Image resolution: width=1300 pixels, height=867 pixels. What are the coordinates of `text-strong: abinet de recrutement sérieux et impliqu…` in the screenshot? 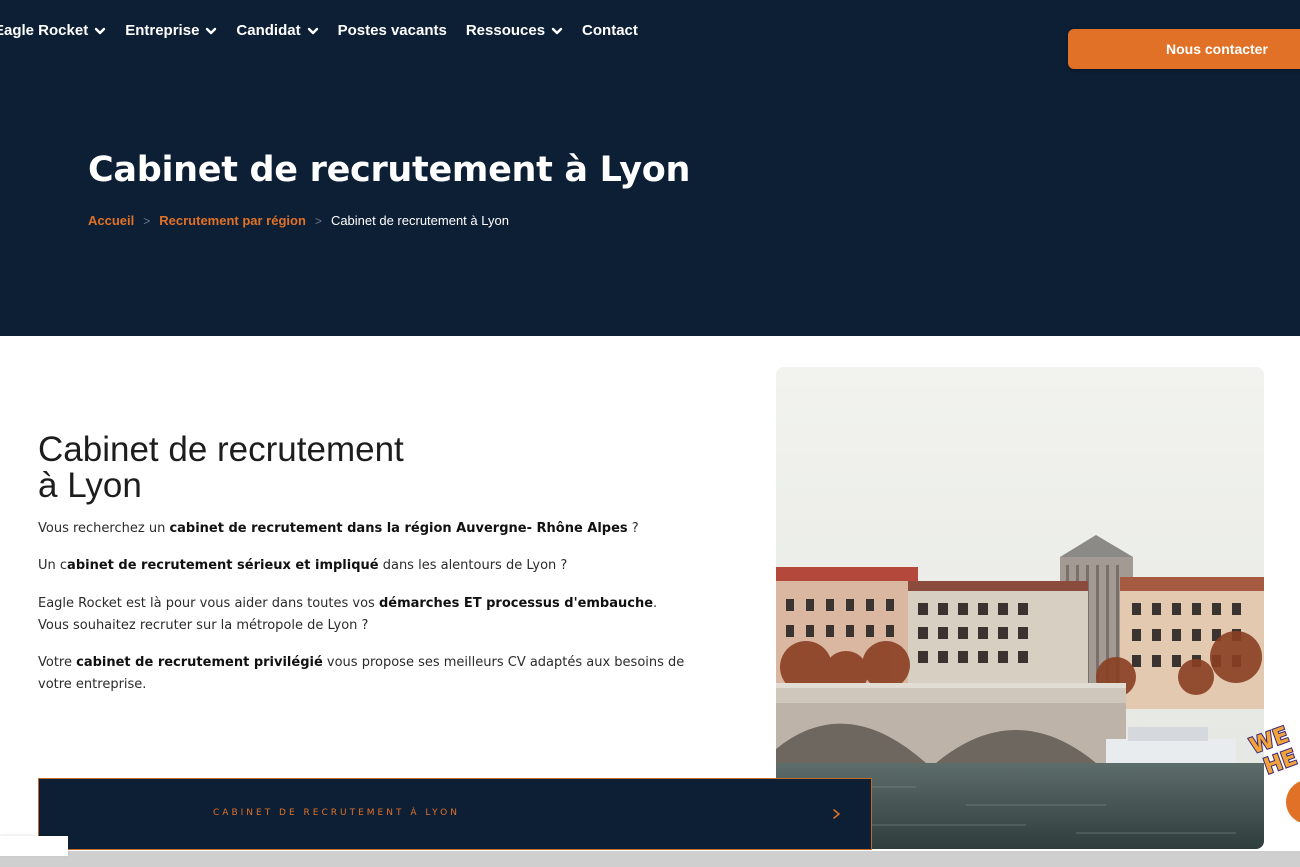 It's located at (223, 565).